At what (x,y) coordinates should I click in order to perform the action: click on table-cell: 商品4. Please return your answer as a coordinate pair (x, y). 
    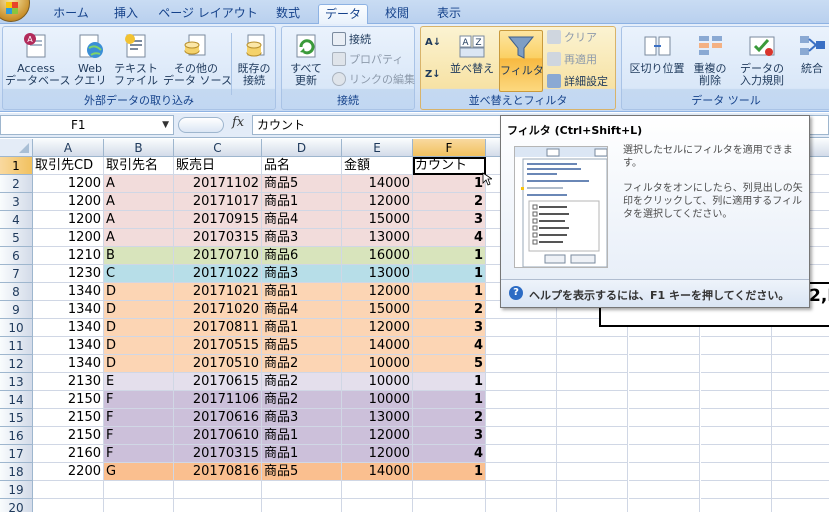
    Looking at the image, I should click on (302, 310).